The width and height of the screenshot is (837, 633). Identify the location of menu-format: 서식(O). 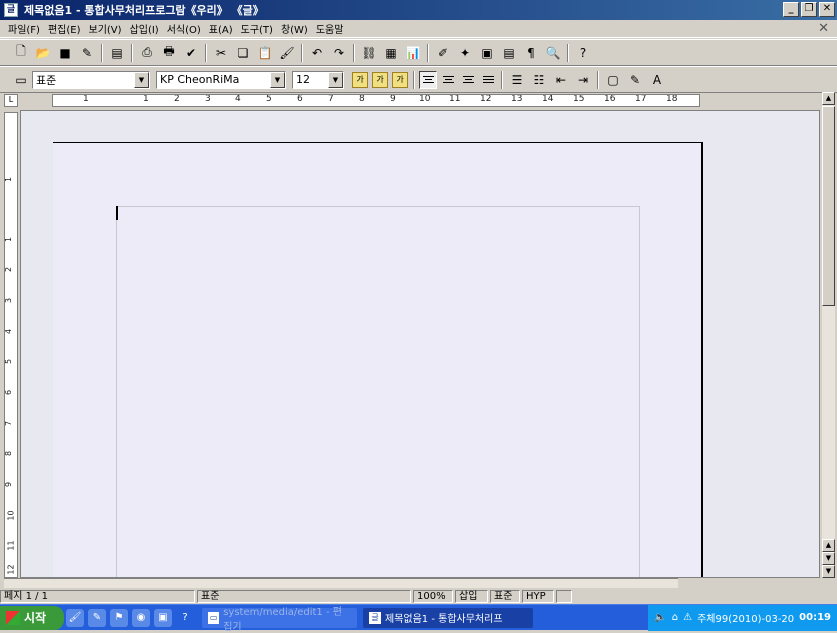
(184, 28).